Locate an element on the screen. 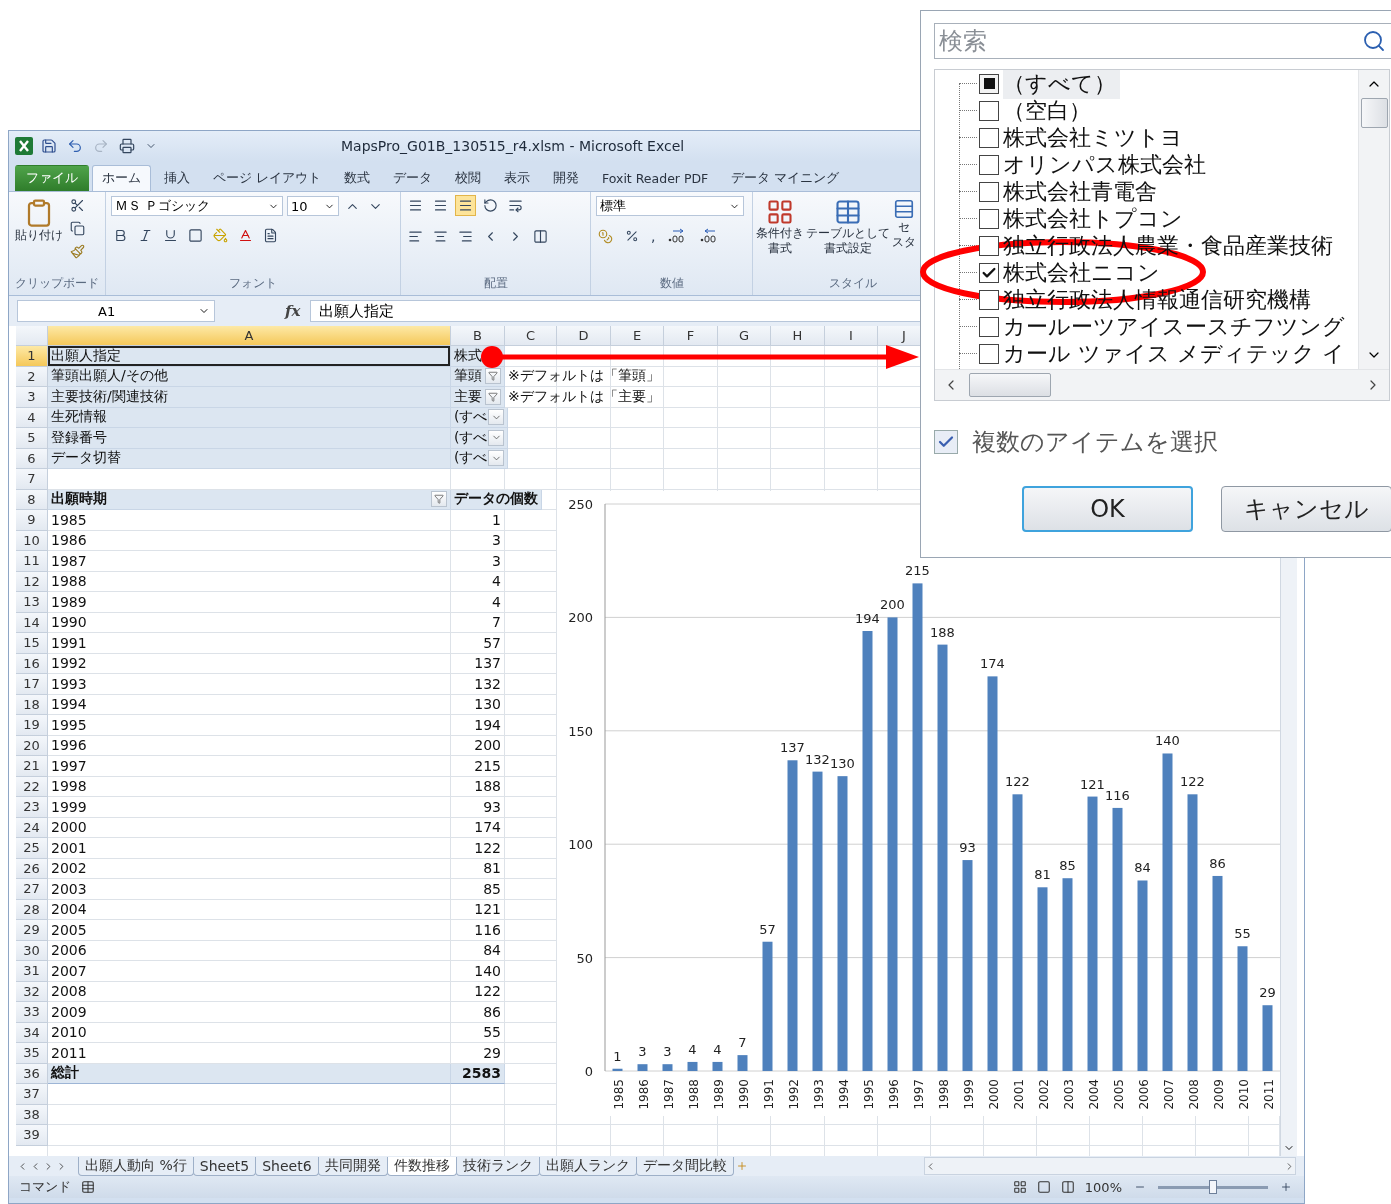 This screenshot has width=1391, height=1204. row-header: 21 is located at coordinates (32, 766).